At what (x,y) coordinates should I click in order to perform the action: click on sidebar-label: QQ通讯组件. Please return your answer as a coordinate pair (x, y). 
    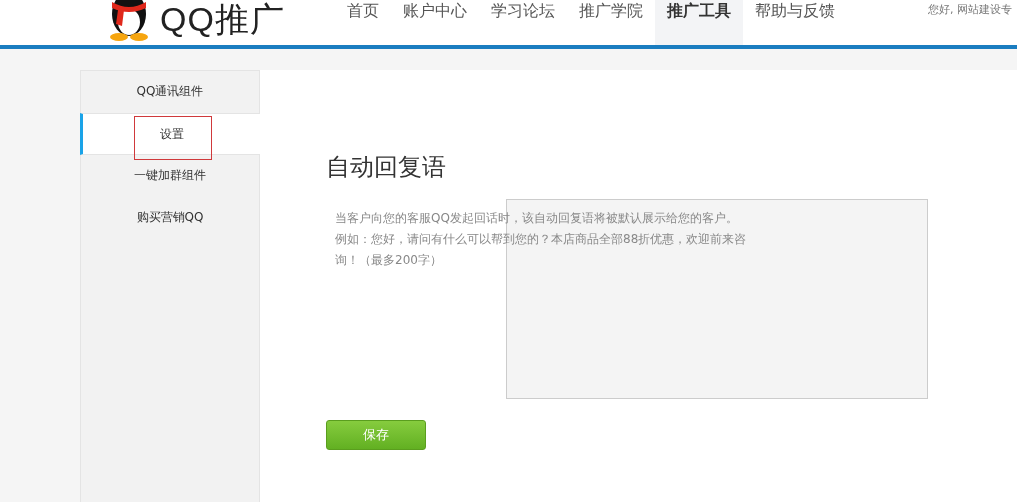
    Looking at the image, I should click on (170, 91).